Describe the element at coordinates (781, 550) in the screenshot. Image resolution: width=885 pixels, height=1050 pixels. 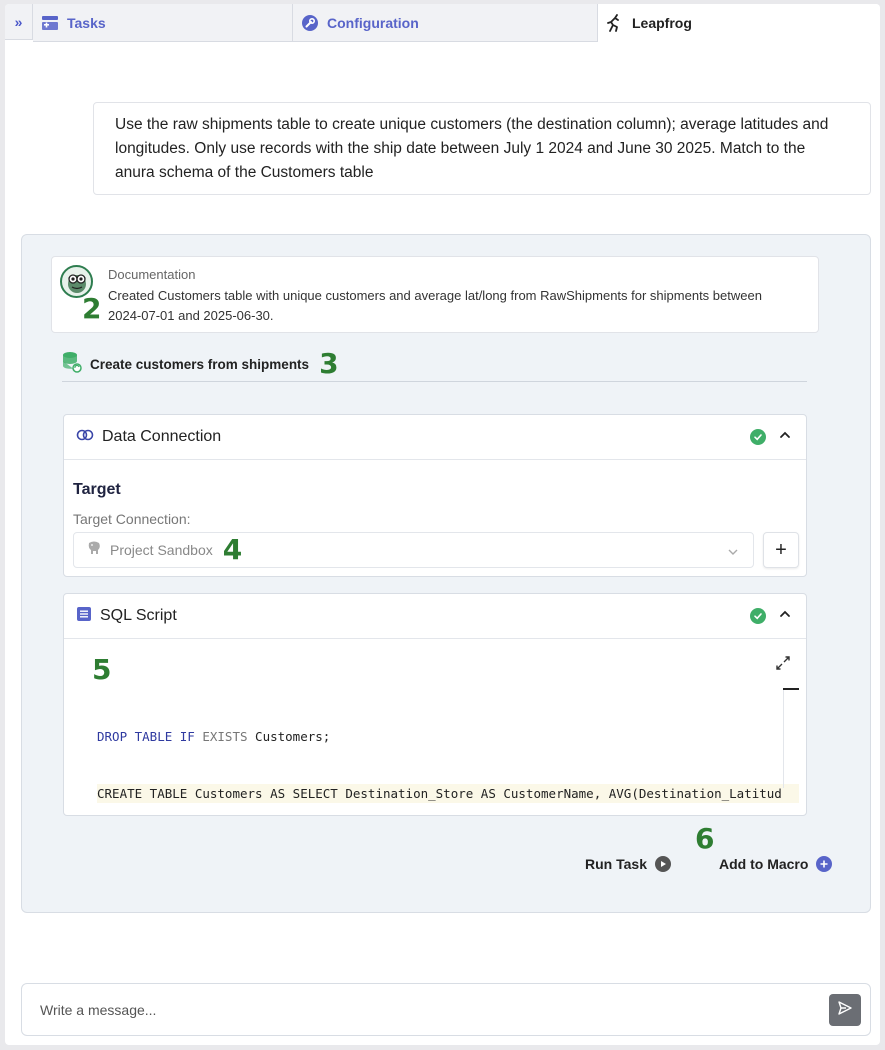
I see `add-connection-button: +` at that location.